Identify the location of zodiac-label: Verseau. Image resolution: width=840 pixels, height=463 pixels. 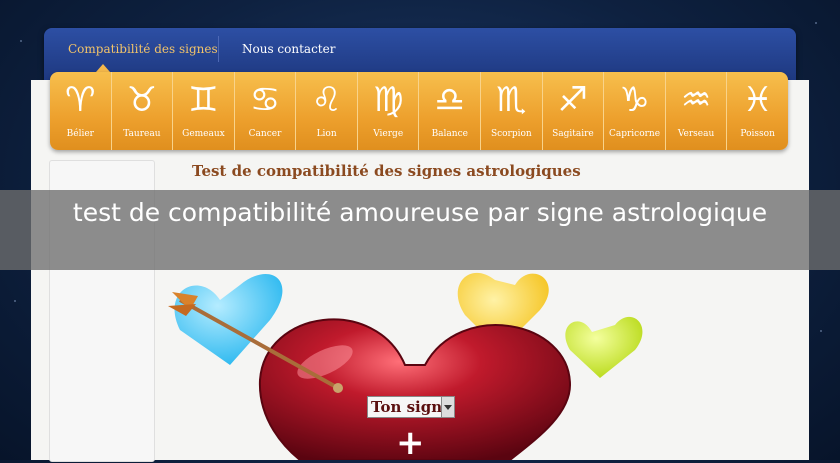
(696, 134).